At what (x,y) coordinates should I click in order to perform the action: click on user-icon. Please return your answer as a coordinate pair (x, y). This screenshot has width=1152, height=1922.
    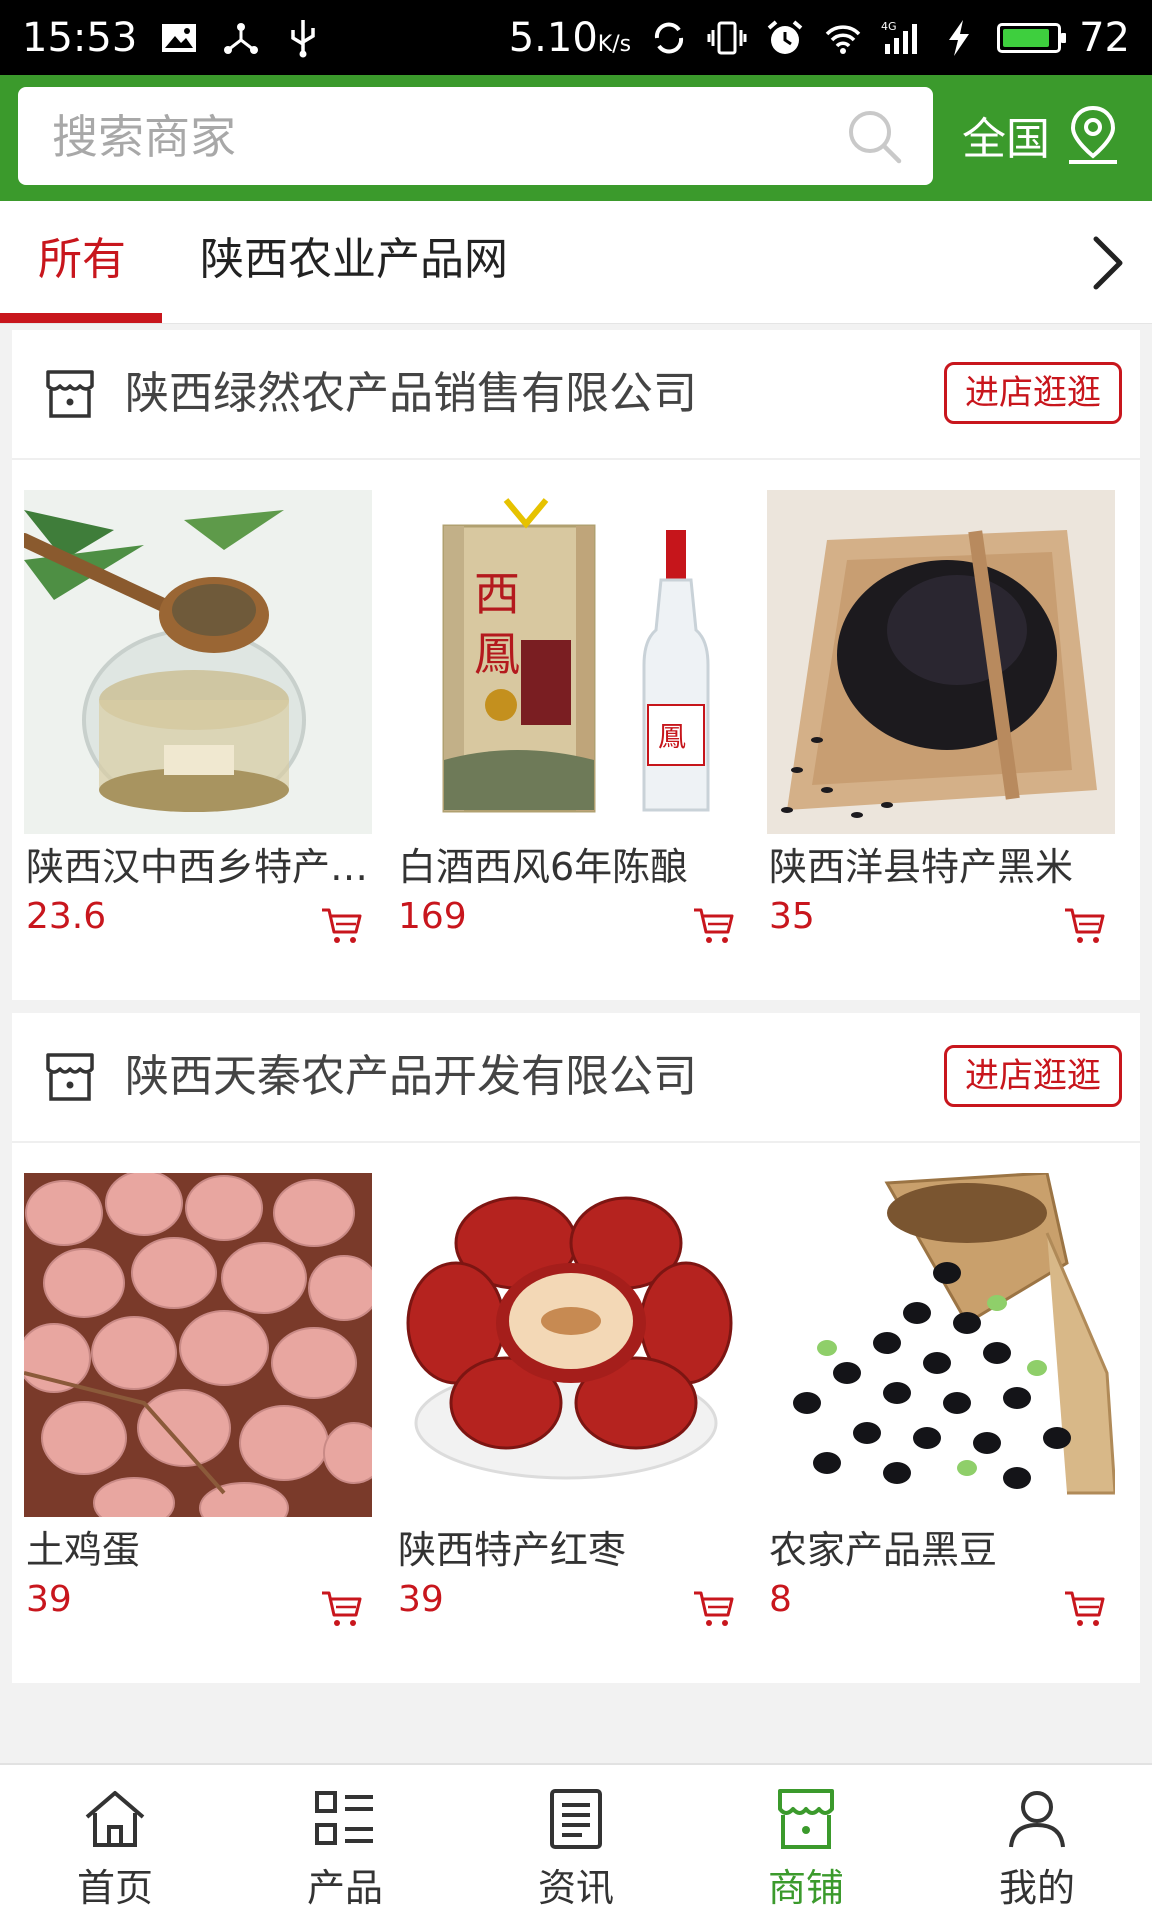
    Looking at the image, I should click on (1037, 1819).